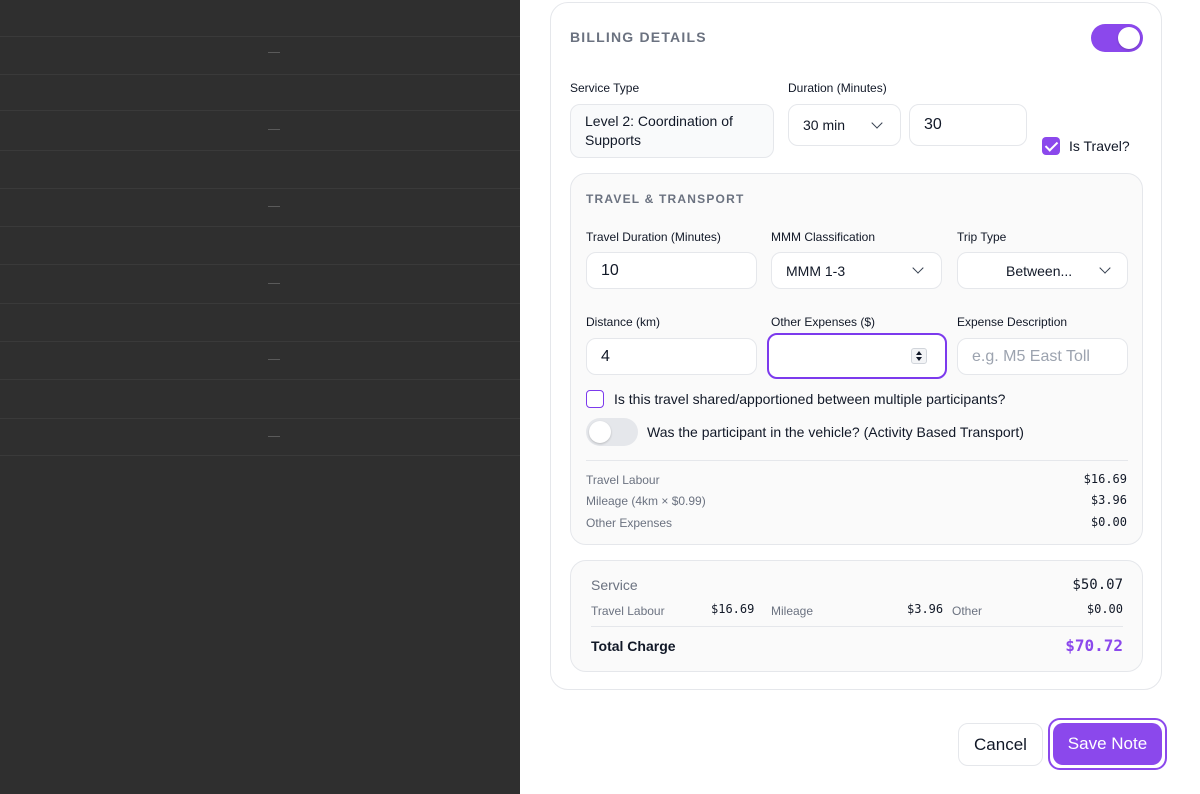 The height and width of the screenshot is (794, 1200). Describe the element at coordinates (792, 611) in the screenshot. I see `summary-mileage-label: Mileage` at that location.